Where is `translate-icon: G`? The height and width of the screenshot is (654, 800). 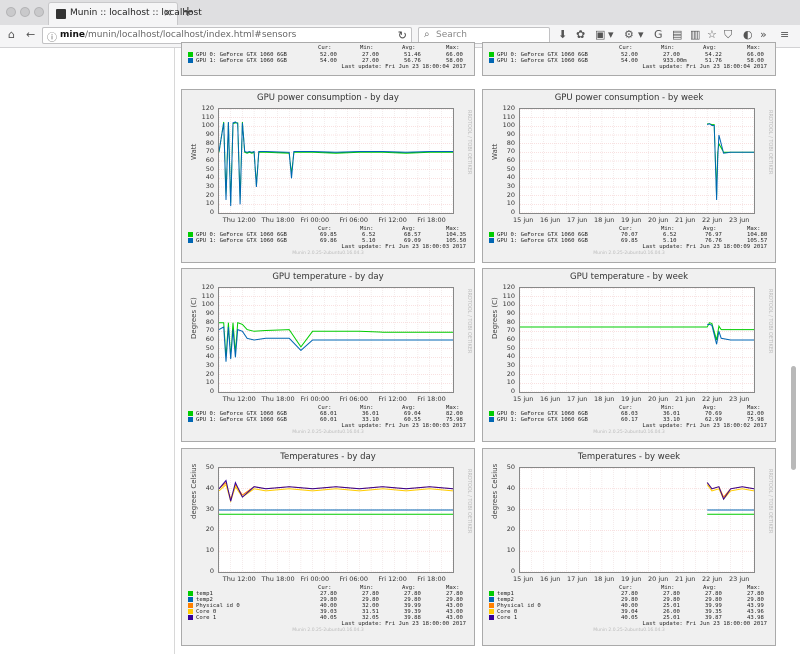 translate-icon: G is located at coordinates (658, 34).